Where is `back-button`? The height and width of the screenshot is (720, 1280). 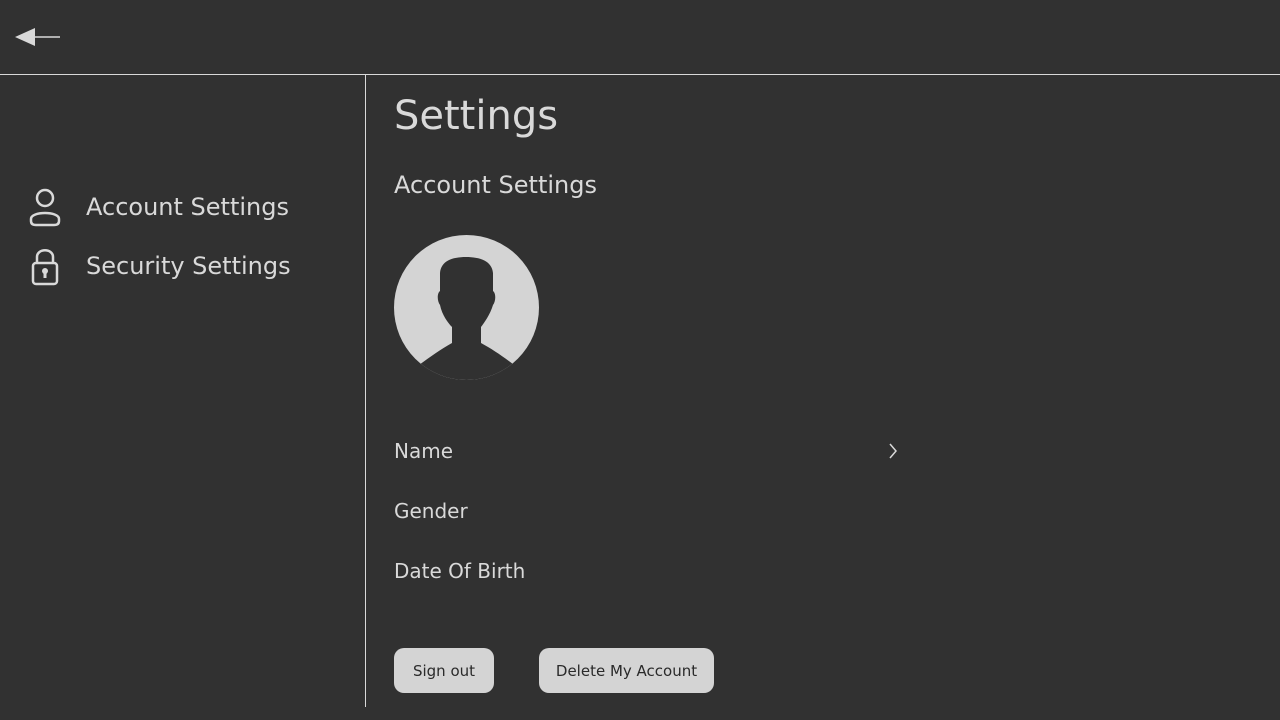 back-button is located at coordinates (38, 37).